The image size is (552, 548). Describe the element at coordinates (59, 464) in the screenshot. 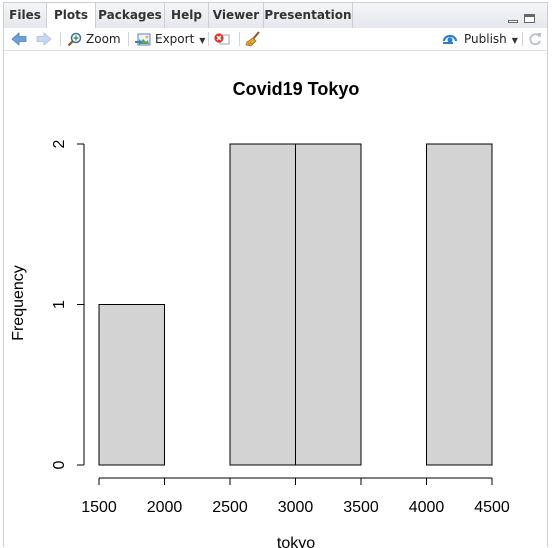

I see `y-tick-label: 0` at that location.